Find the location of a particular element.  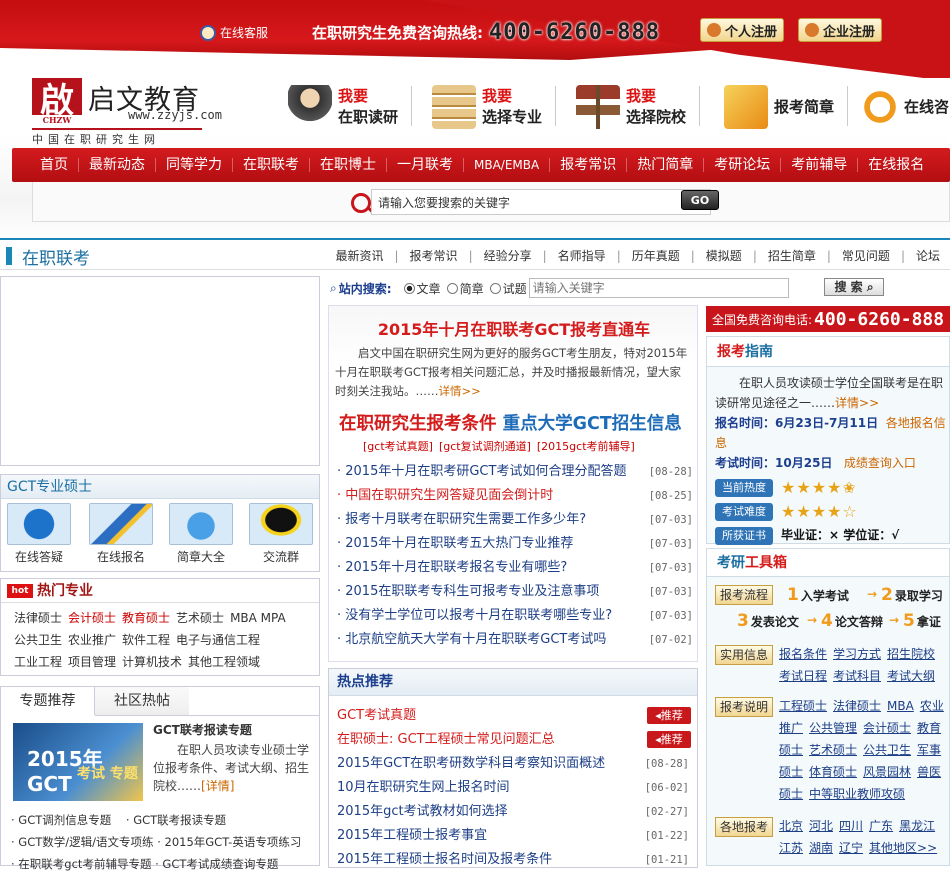

hot-item: 2015年GCT在职考研数学科目考察知识面概述 [08-28] is located at coordinates (515, 764).